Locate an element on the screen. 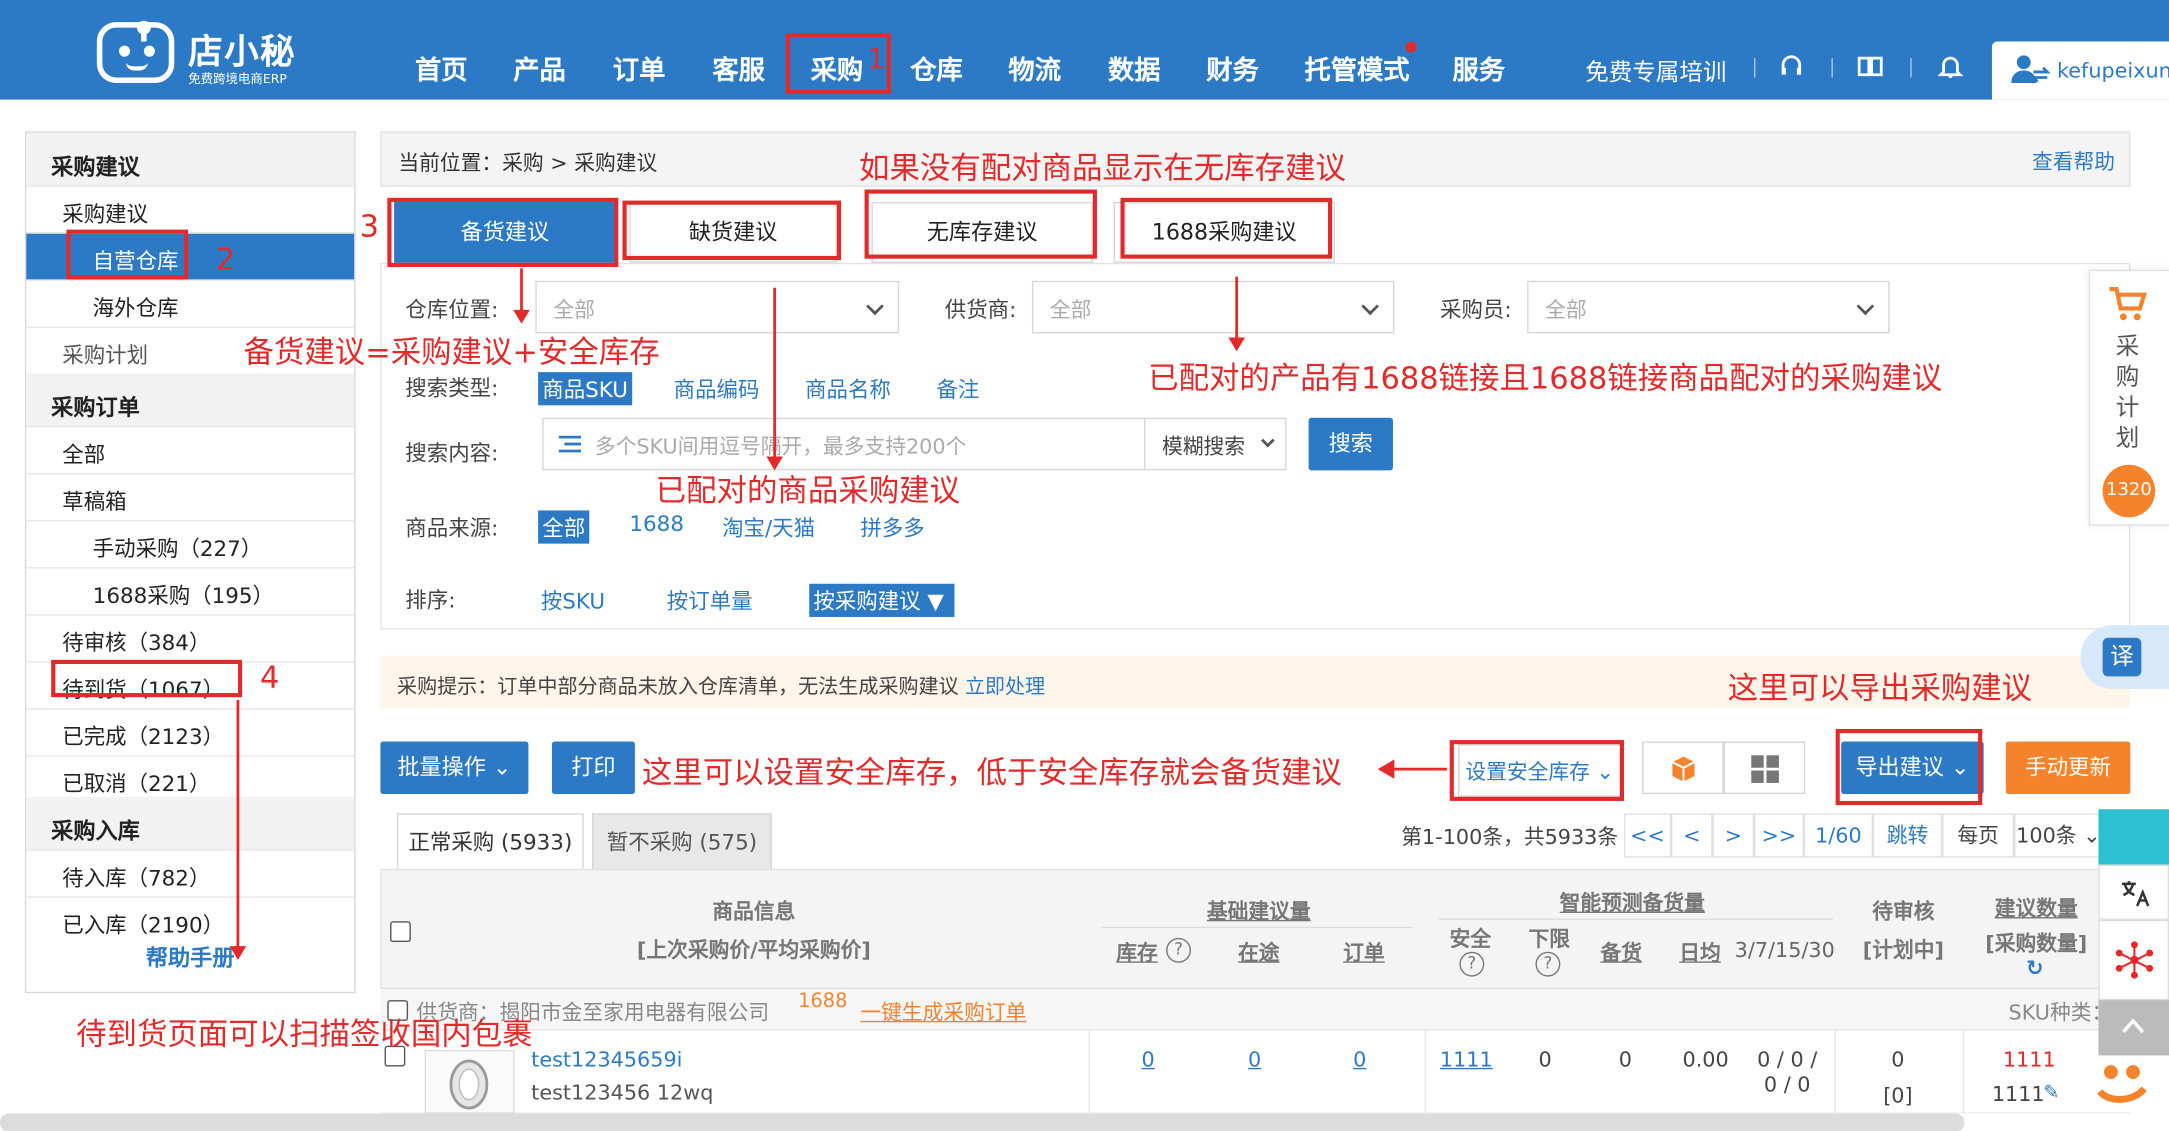 Image resolution: width=2169 pixels, height=1131 pixels. sidebar-item-received: 已入库（2190） is located at coordinates (190, 919).